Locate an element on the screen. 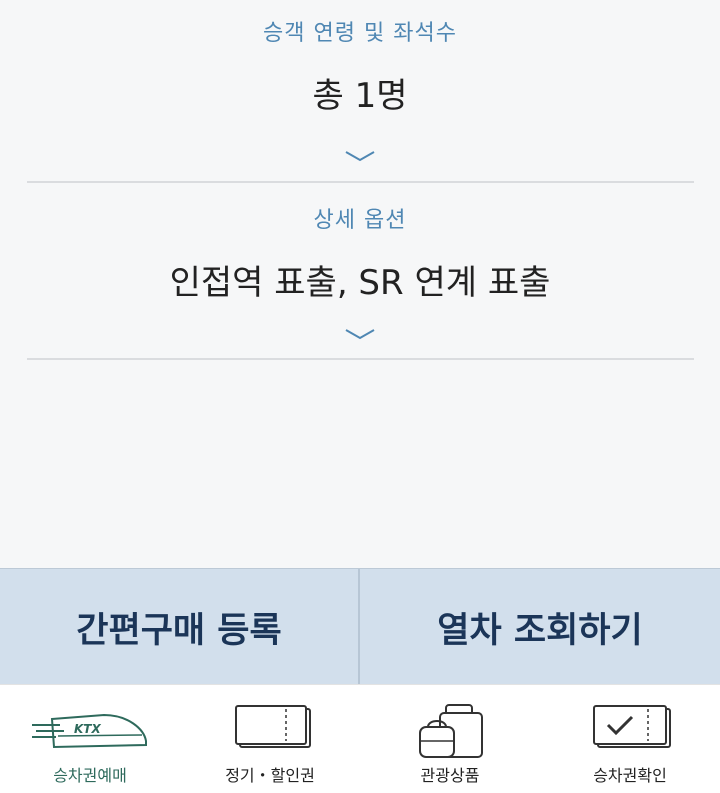 The image size is (720, 793). luggage-icon is located at coordinates (451, 731).